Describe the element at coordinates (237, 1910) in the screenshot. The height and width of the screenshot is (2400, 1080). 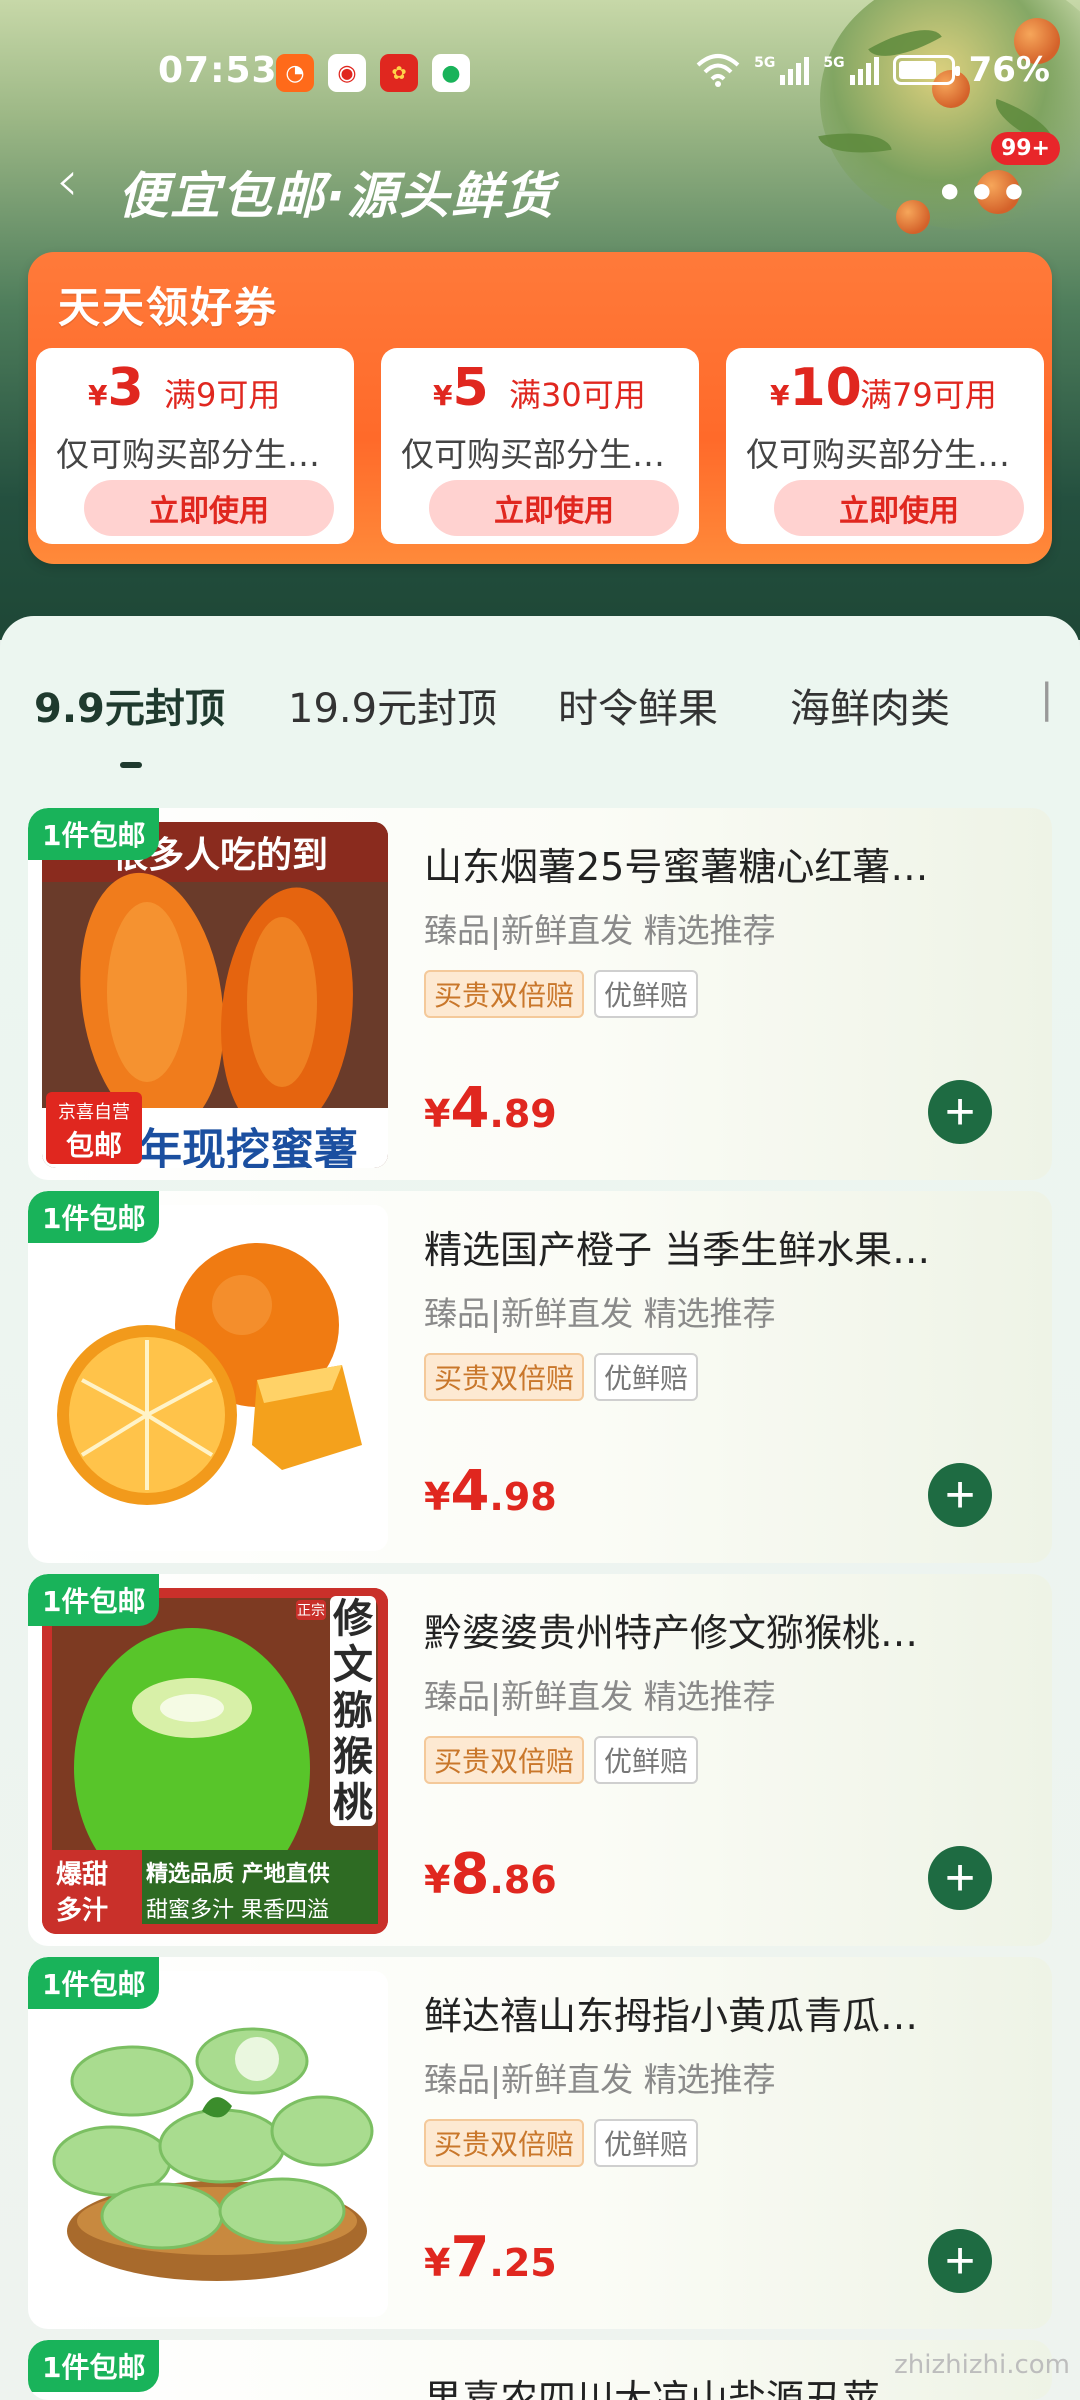
I see `image-caption: 甜蜜多汁 果香四溢` at that location.